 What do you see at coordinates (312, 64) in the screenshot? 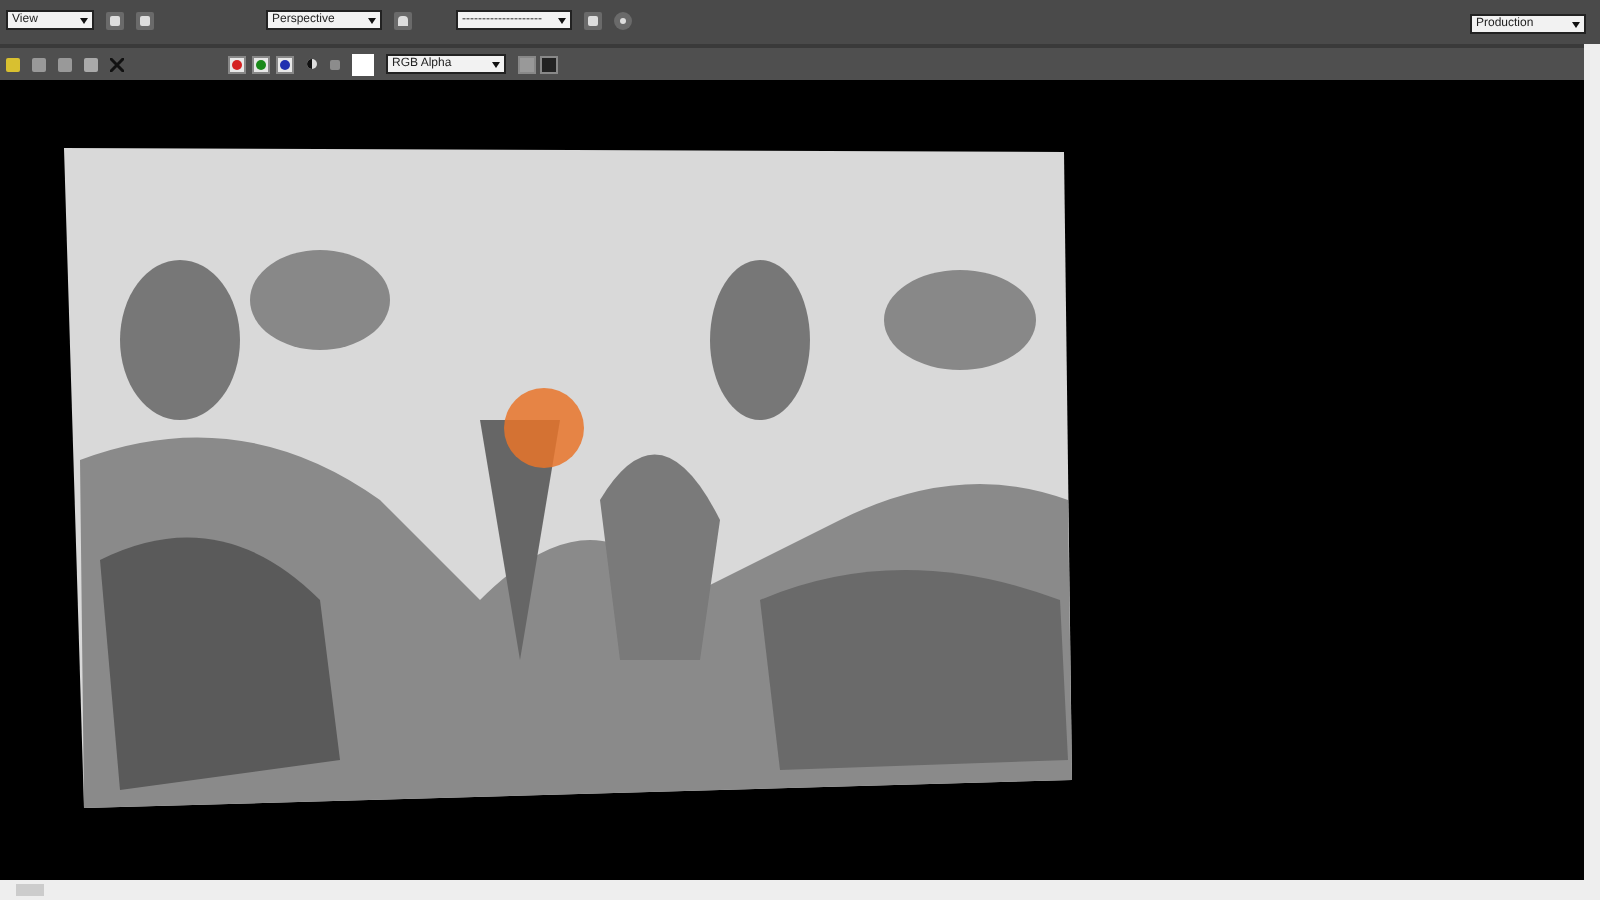
I see `contrast-icon` at bounding box center [312, 64].